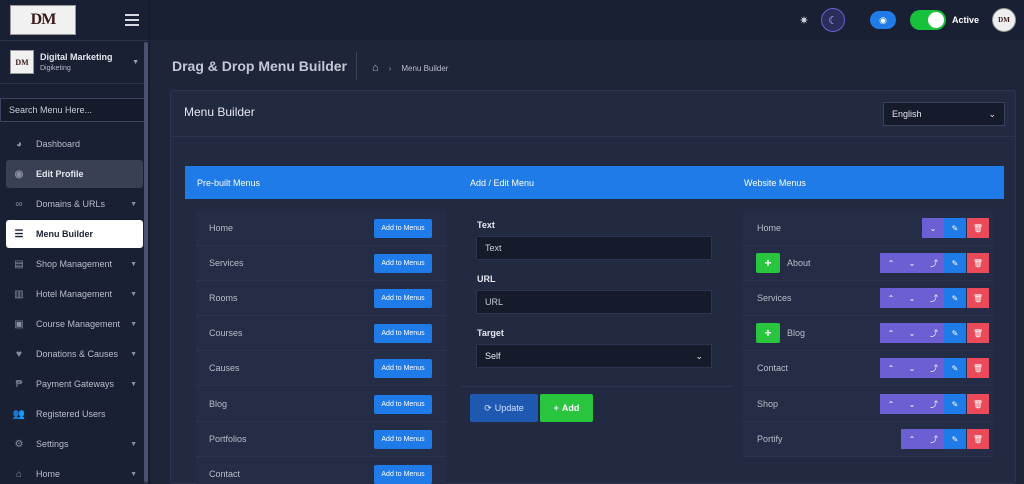 The height and width of the screenshot is (484, 1024). What do you see at coordinates (486, 225) in the screenshot?
I see `text-label: Text` at bounding box center [486, 225].